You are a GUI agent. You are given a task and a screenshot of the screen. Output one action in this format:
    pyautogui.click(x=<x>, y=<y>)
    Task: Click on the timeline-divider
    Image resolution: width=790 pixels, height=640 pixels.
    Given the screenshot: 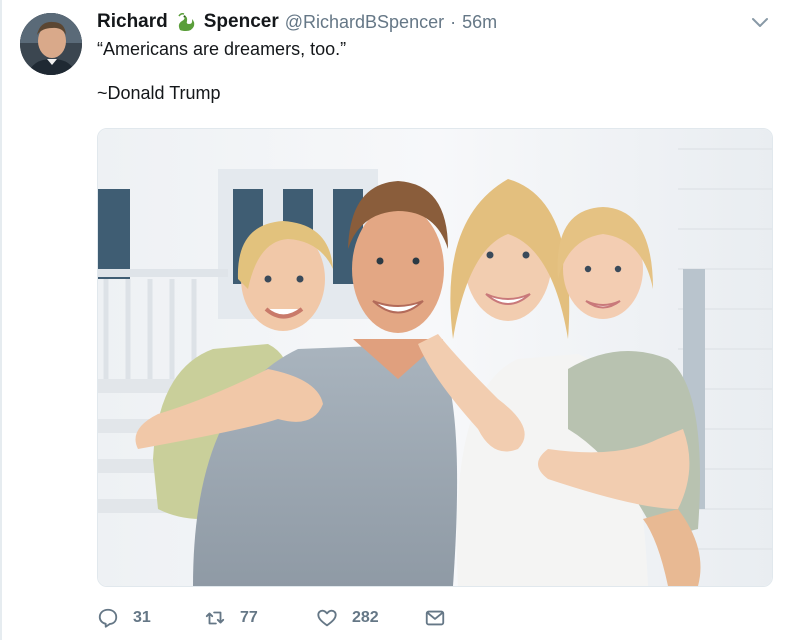 What is the action you would take?
    pyautogui.click(x=1, y=320)
    